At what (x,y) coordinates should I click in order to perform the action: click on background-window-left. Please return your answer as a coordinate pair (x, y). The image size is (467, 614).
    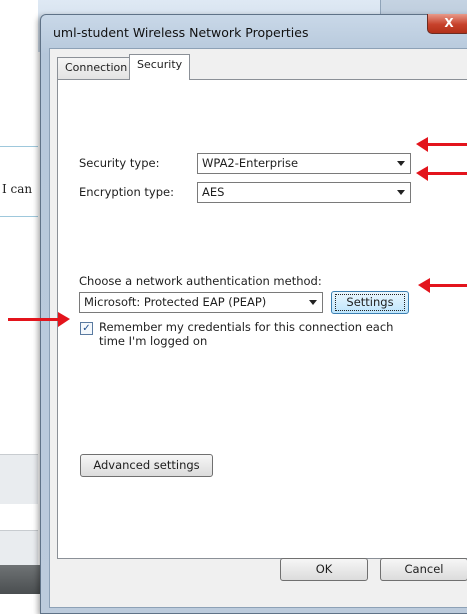
    Looking at the image, I should click on (19, 297).